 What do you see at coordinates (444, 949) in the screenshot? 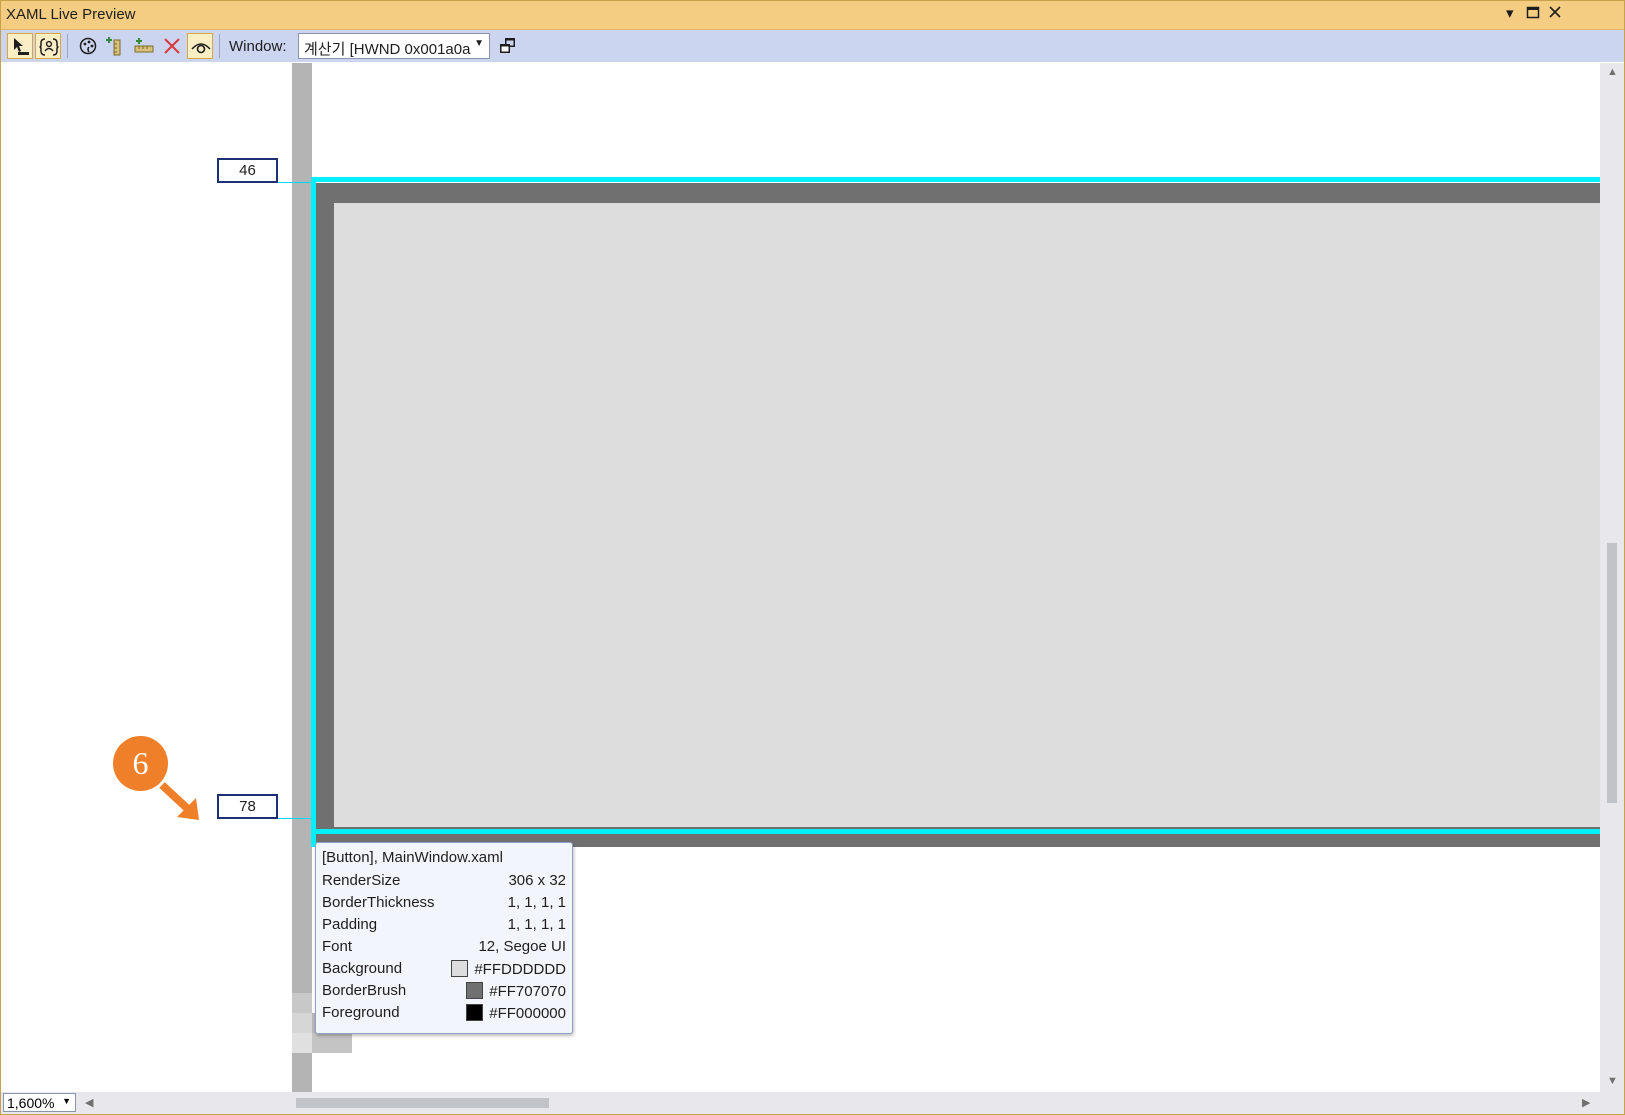
I see `tooltip-row-font: Font 12, Segoe UI` at bounding box center [444, 949].